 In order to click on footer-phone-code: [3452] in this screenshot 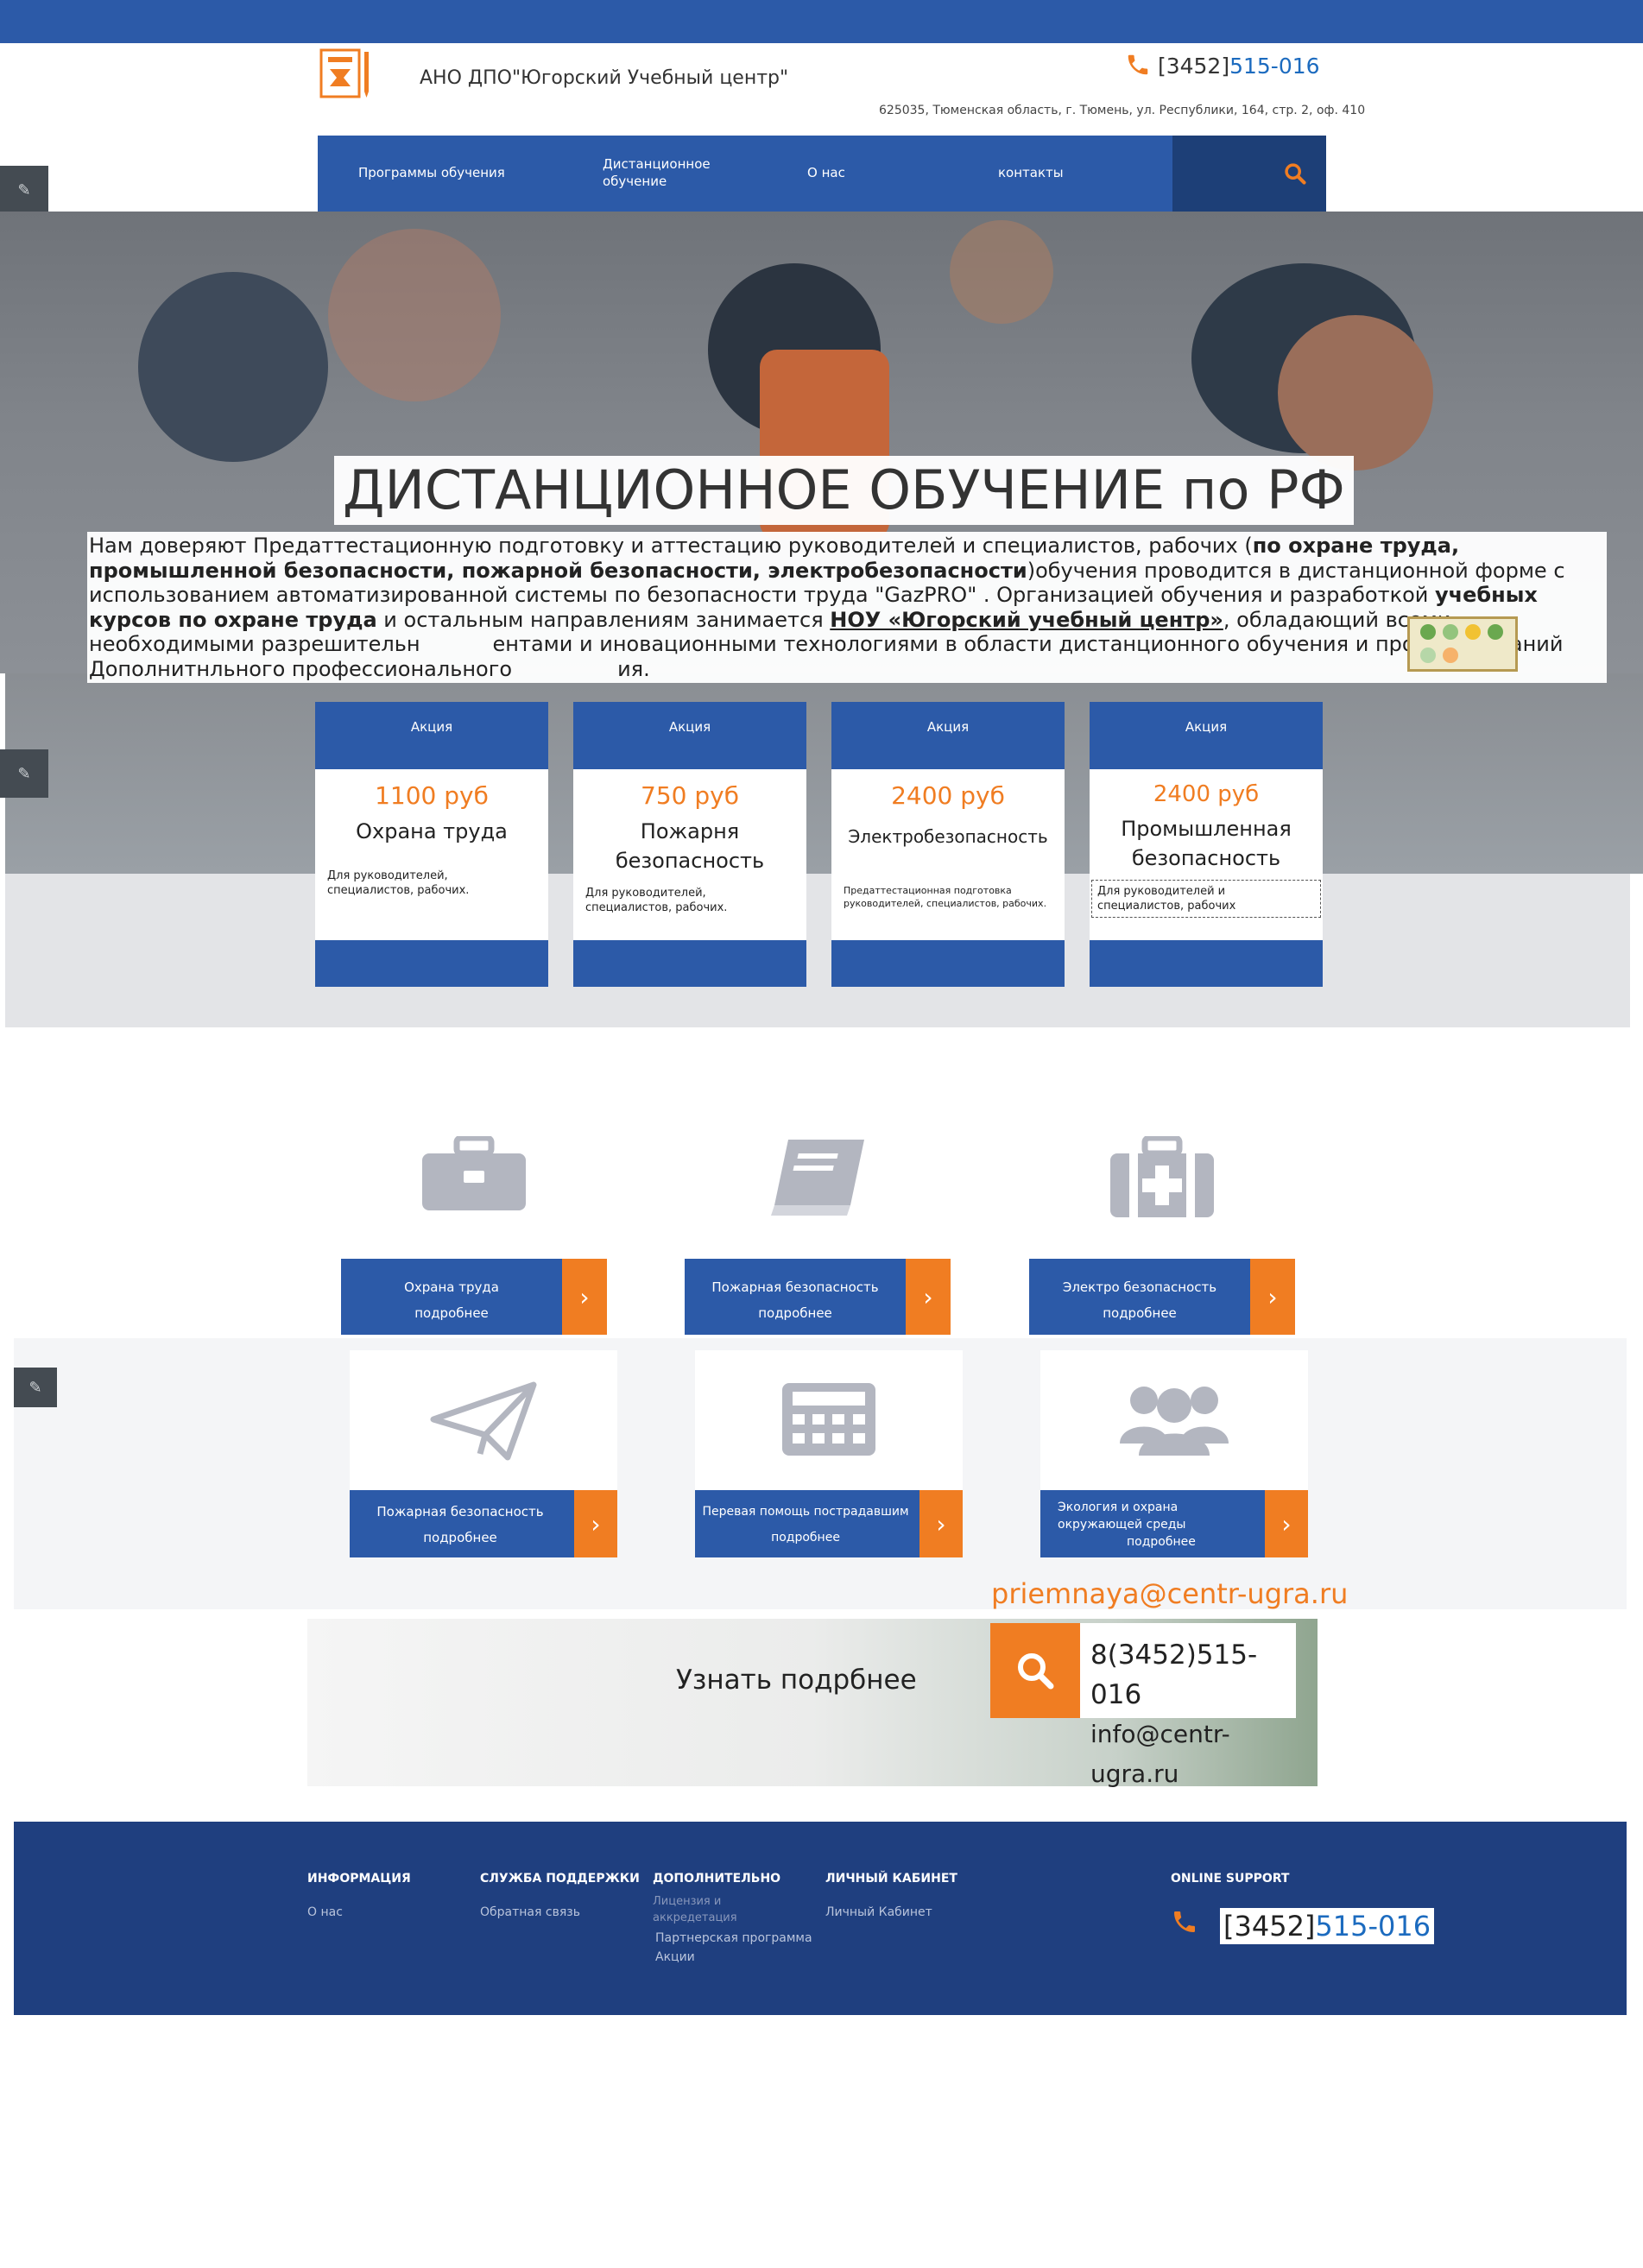, I will do `click(1269, 1927)`.